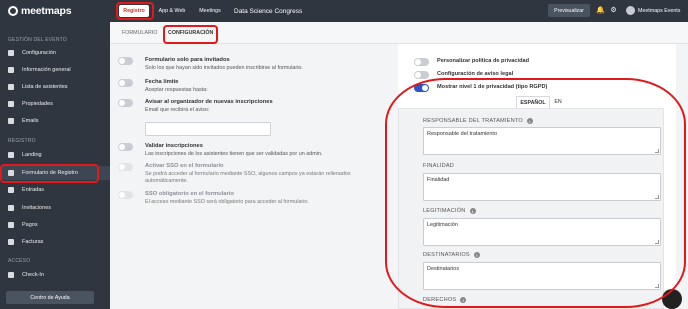 This screenshot has width=688, height=309. I want to click on mail-icon, so click(11, 121).